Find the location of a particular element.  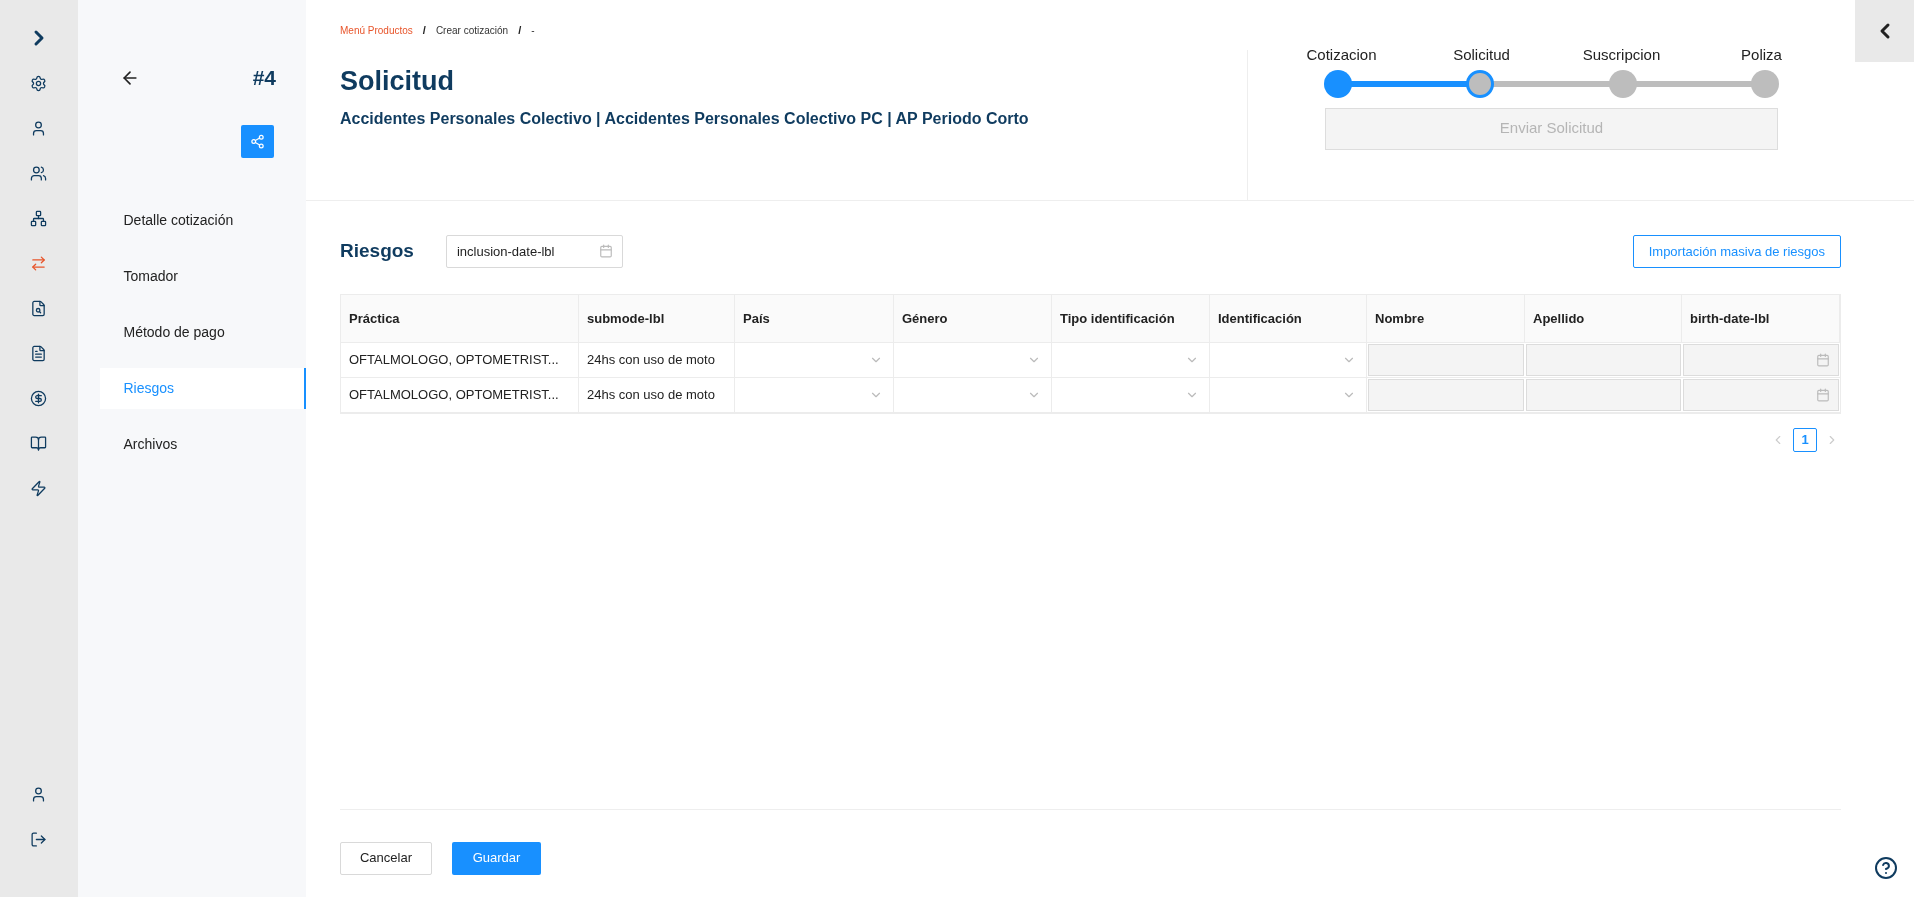

column-header: Nombre is located at coordinates (1400, 318).